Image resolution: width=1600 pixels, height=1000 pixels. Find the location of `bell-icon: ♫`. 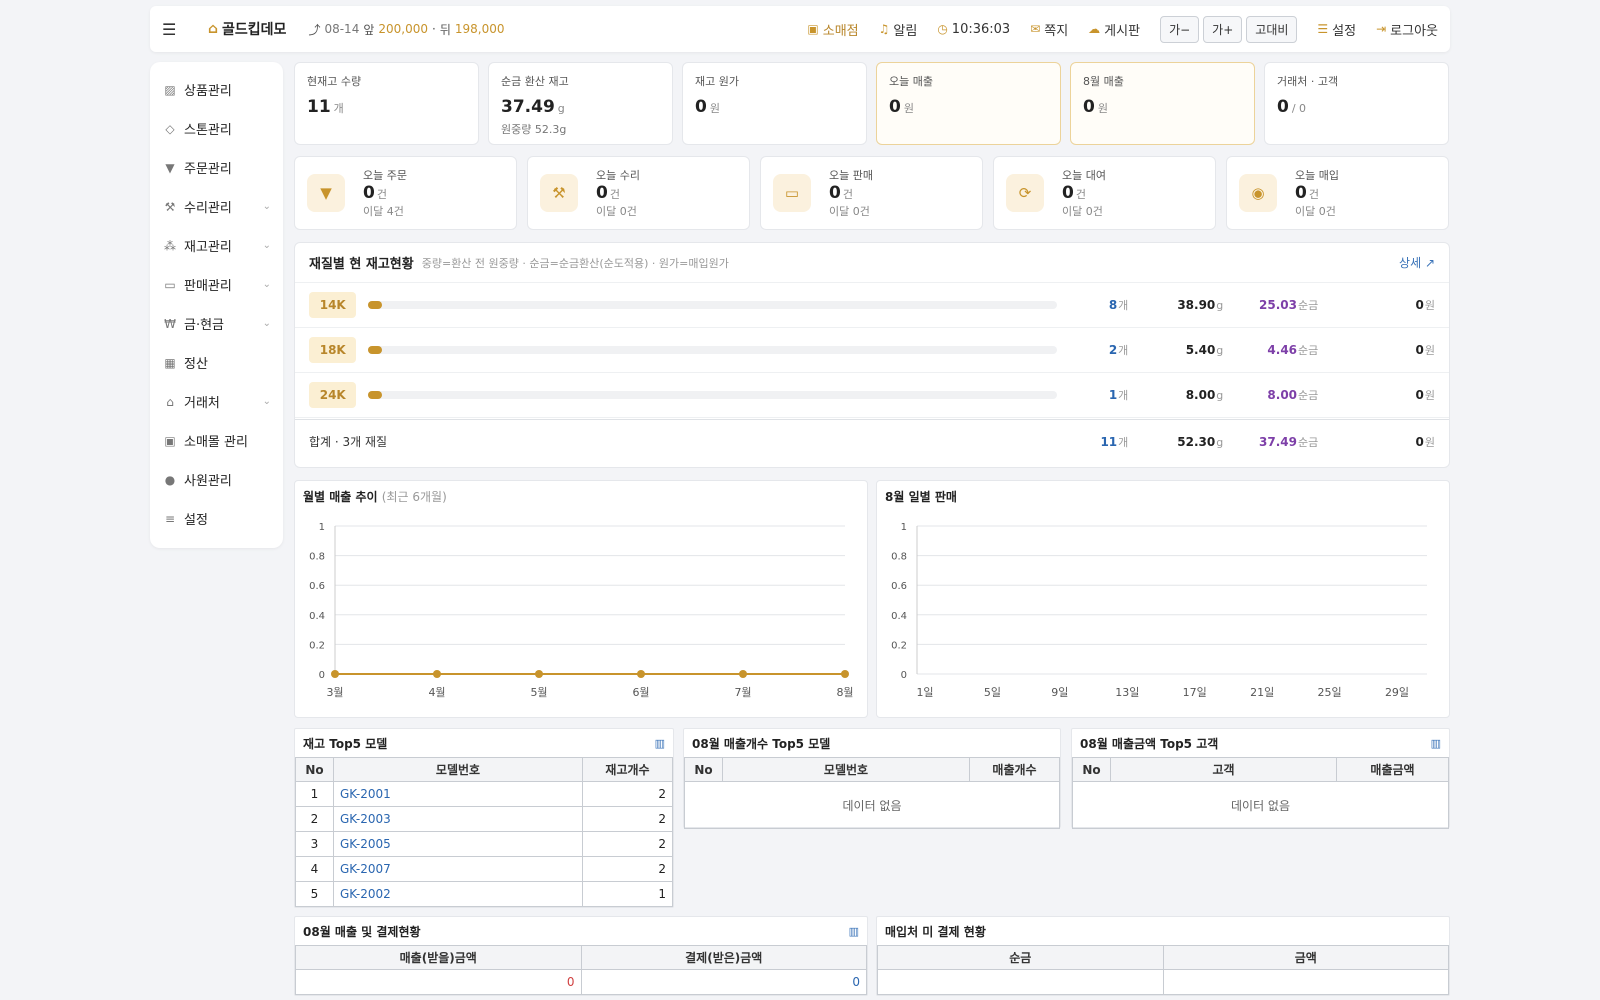

bell-icon: ♫ is located at coordinates (884, 29).